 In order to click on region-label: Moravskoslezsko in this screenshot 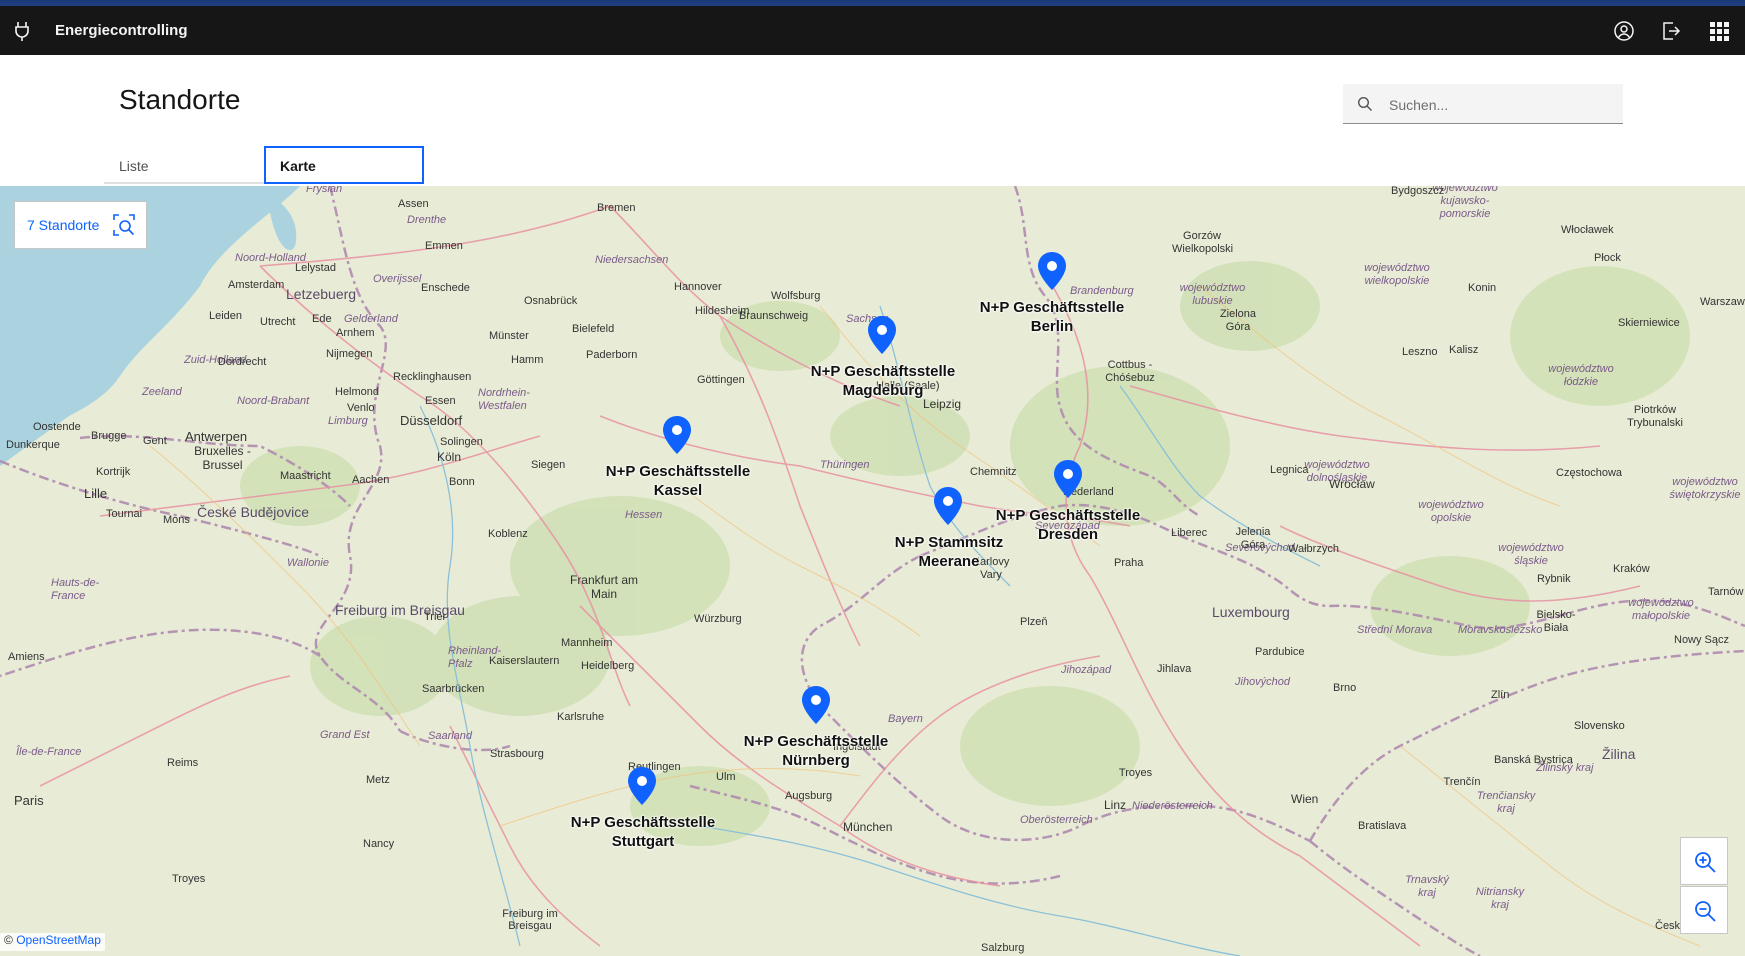, I will do `click(1500, 630)`.